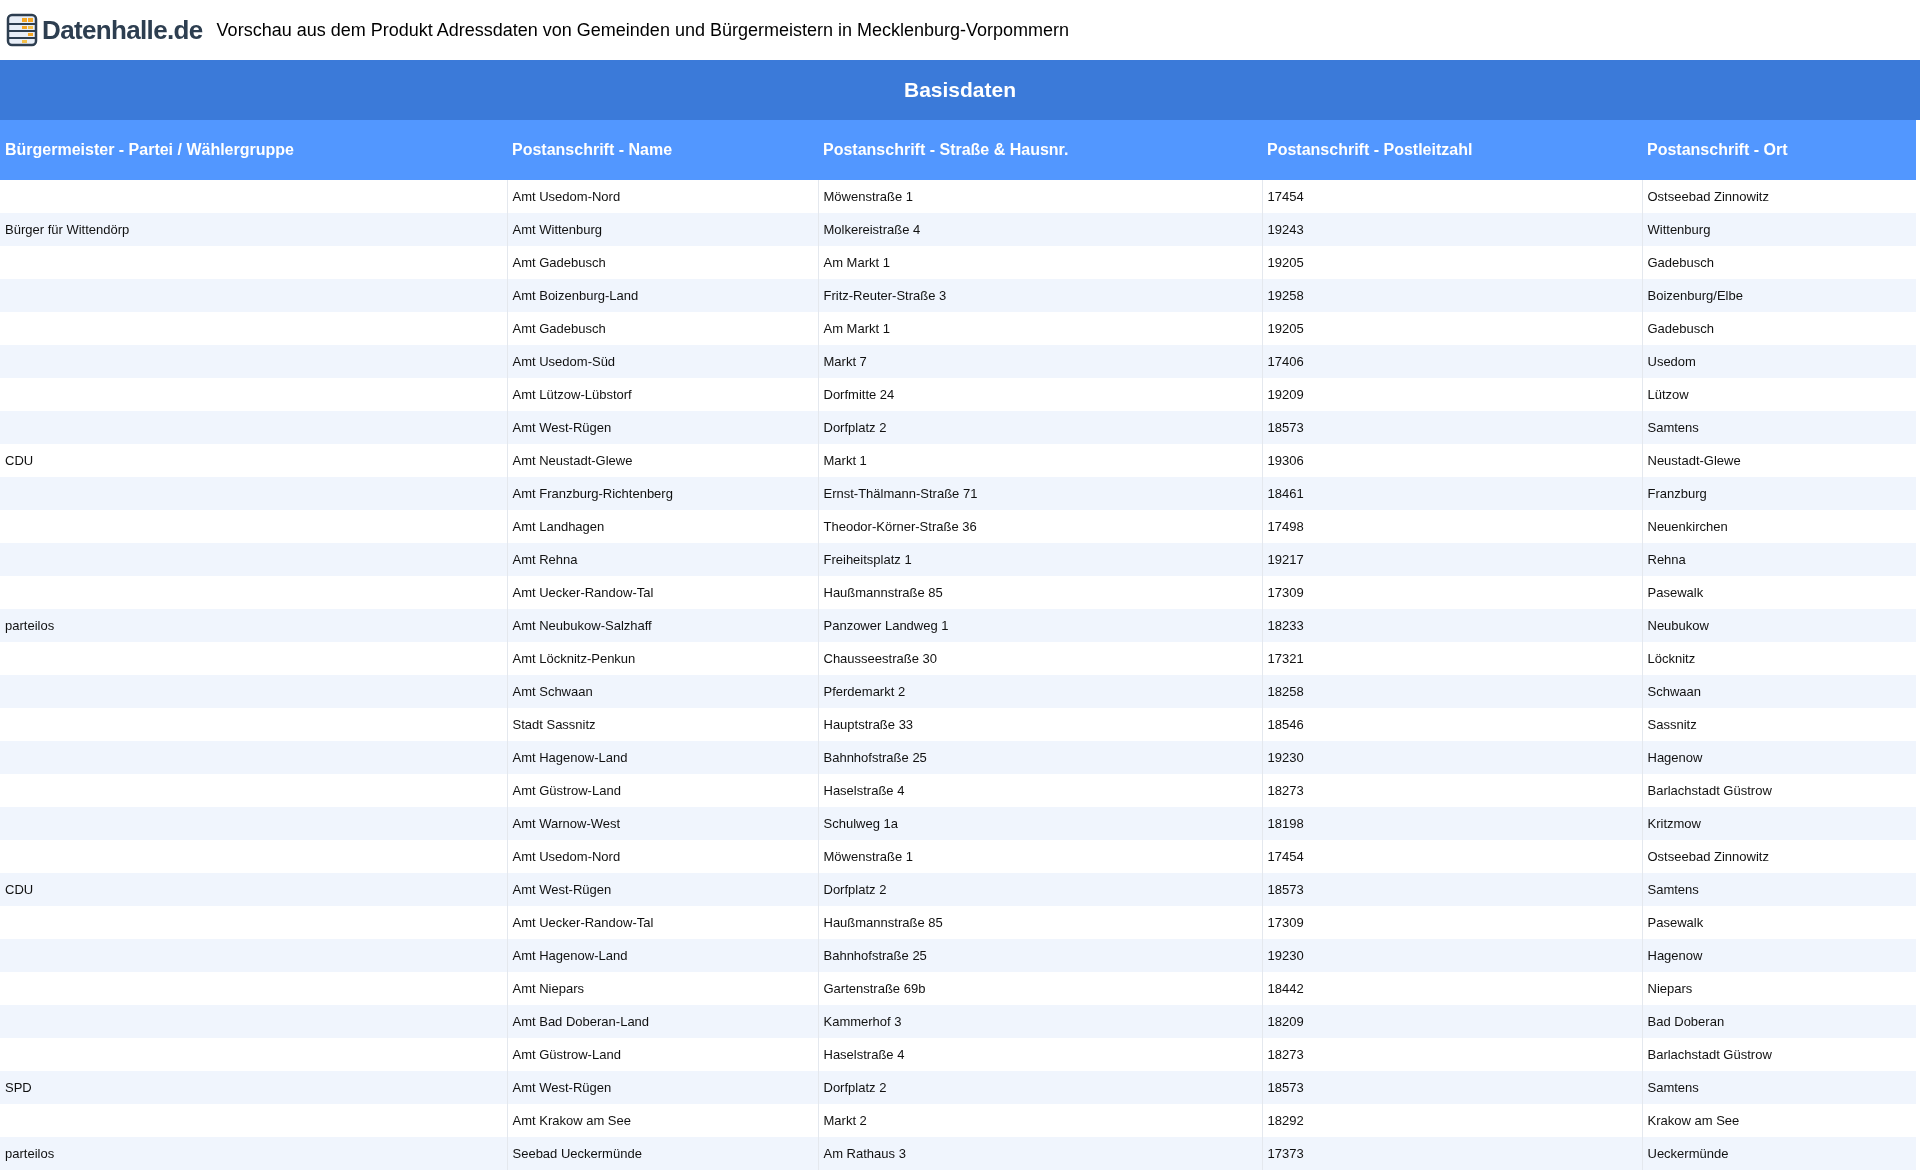 The width and height of the screenshot is (1920, 1170). Describe the element at coordinates (960, 90) in the screenshot. I see `section-header: Basisdaten` at that location.